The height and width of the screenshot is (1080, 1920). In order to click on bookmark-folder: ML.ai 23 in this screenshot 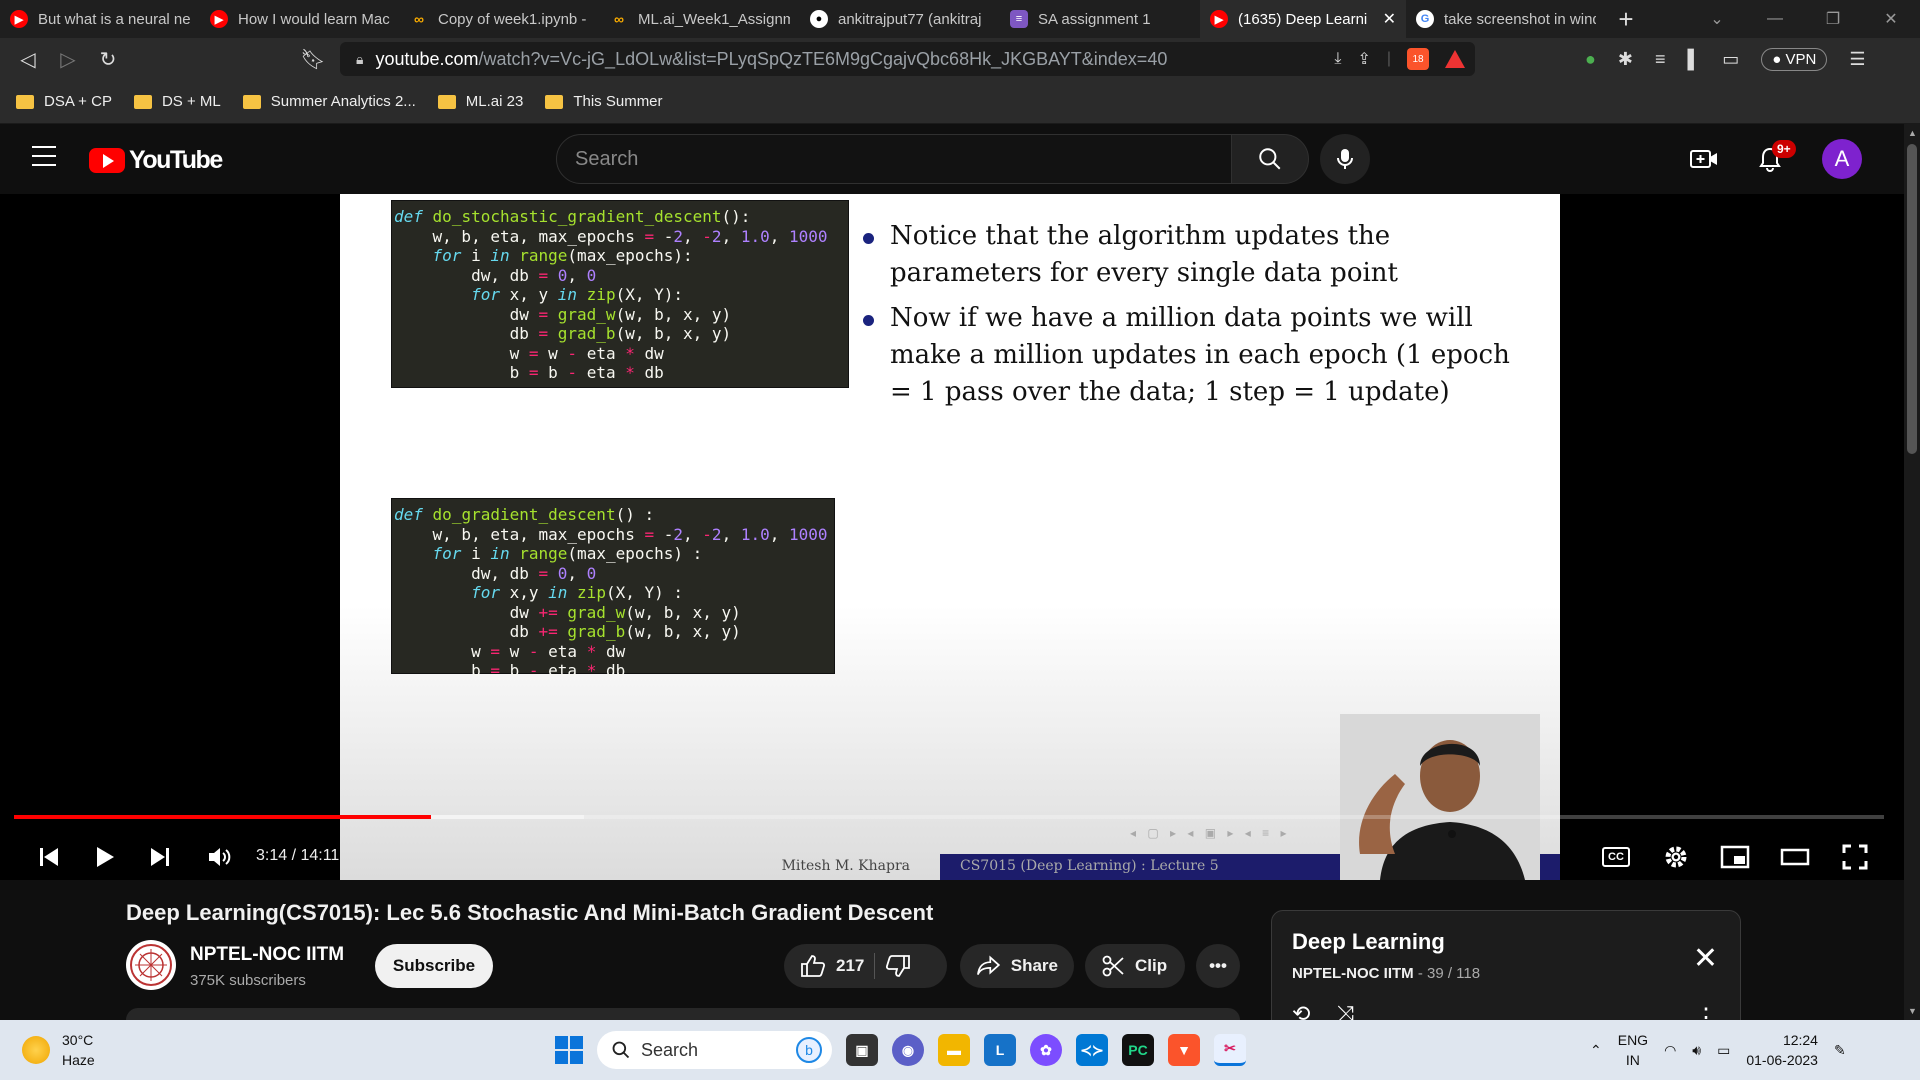, I will do `click(480, 101)`.